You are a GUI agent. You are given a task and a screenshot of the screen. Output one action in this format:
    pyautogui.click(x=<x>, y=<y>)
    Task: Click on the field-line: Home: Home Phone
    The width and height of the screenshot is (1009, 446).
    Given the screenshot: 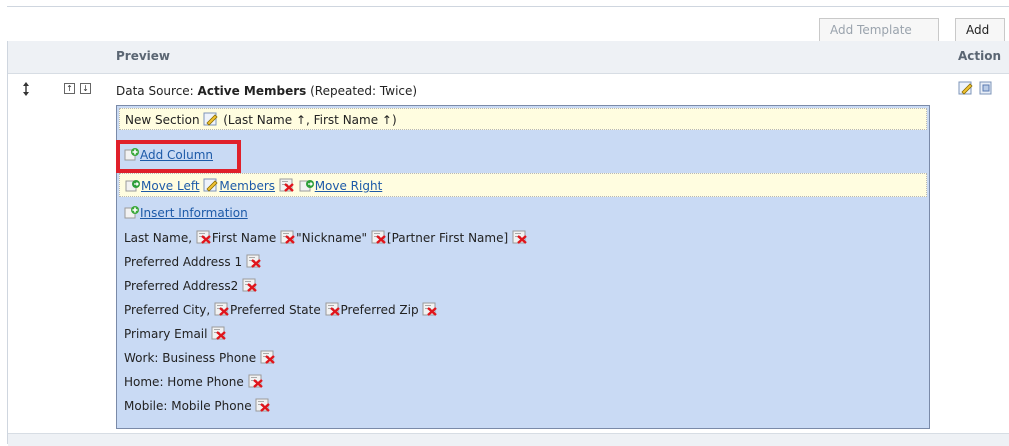 What is the action you would take?
    pyautogui.click(x=194, y=381)
    